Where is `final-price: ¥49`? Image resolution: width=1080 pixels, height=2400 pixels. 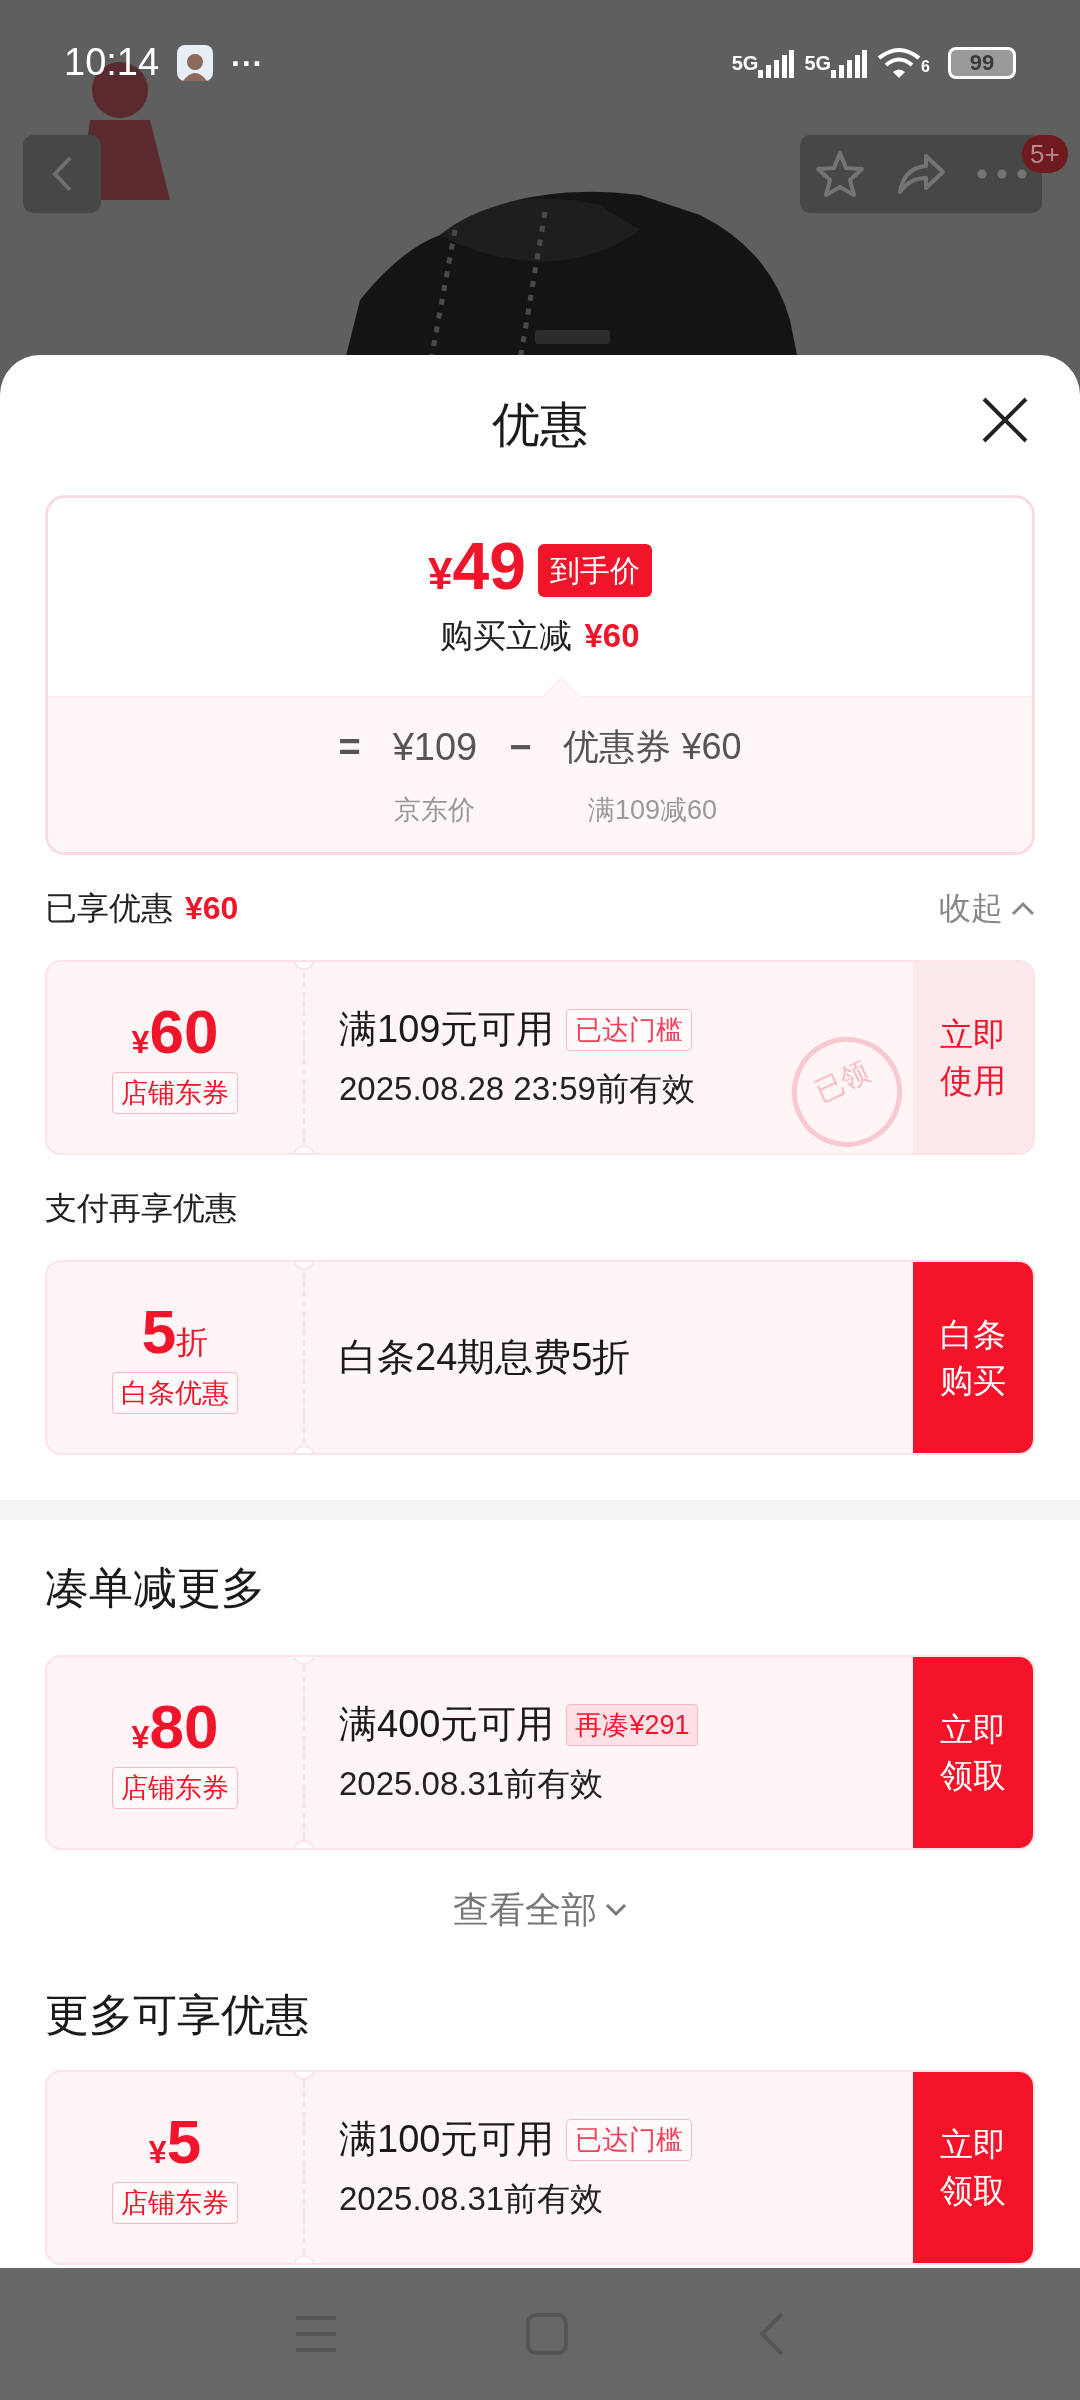 final-price: ¥49 is located at coordinates (477, 569).